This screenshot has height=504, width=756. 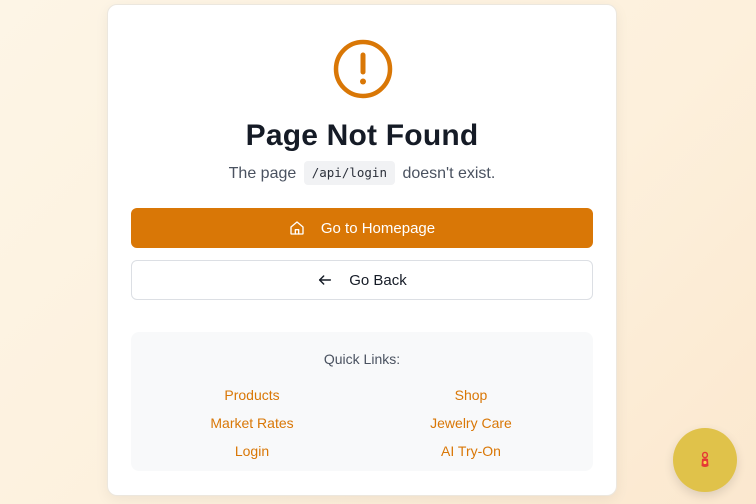 What do you see at coordinates (363, 69) in the screenshot?
I see `alert-circle-icon` at bounding box center [363, 69].